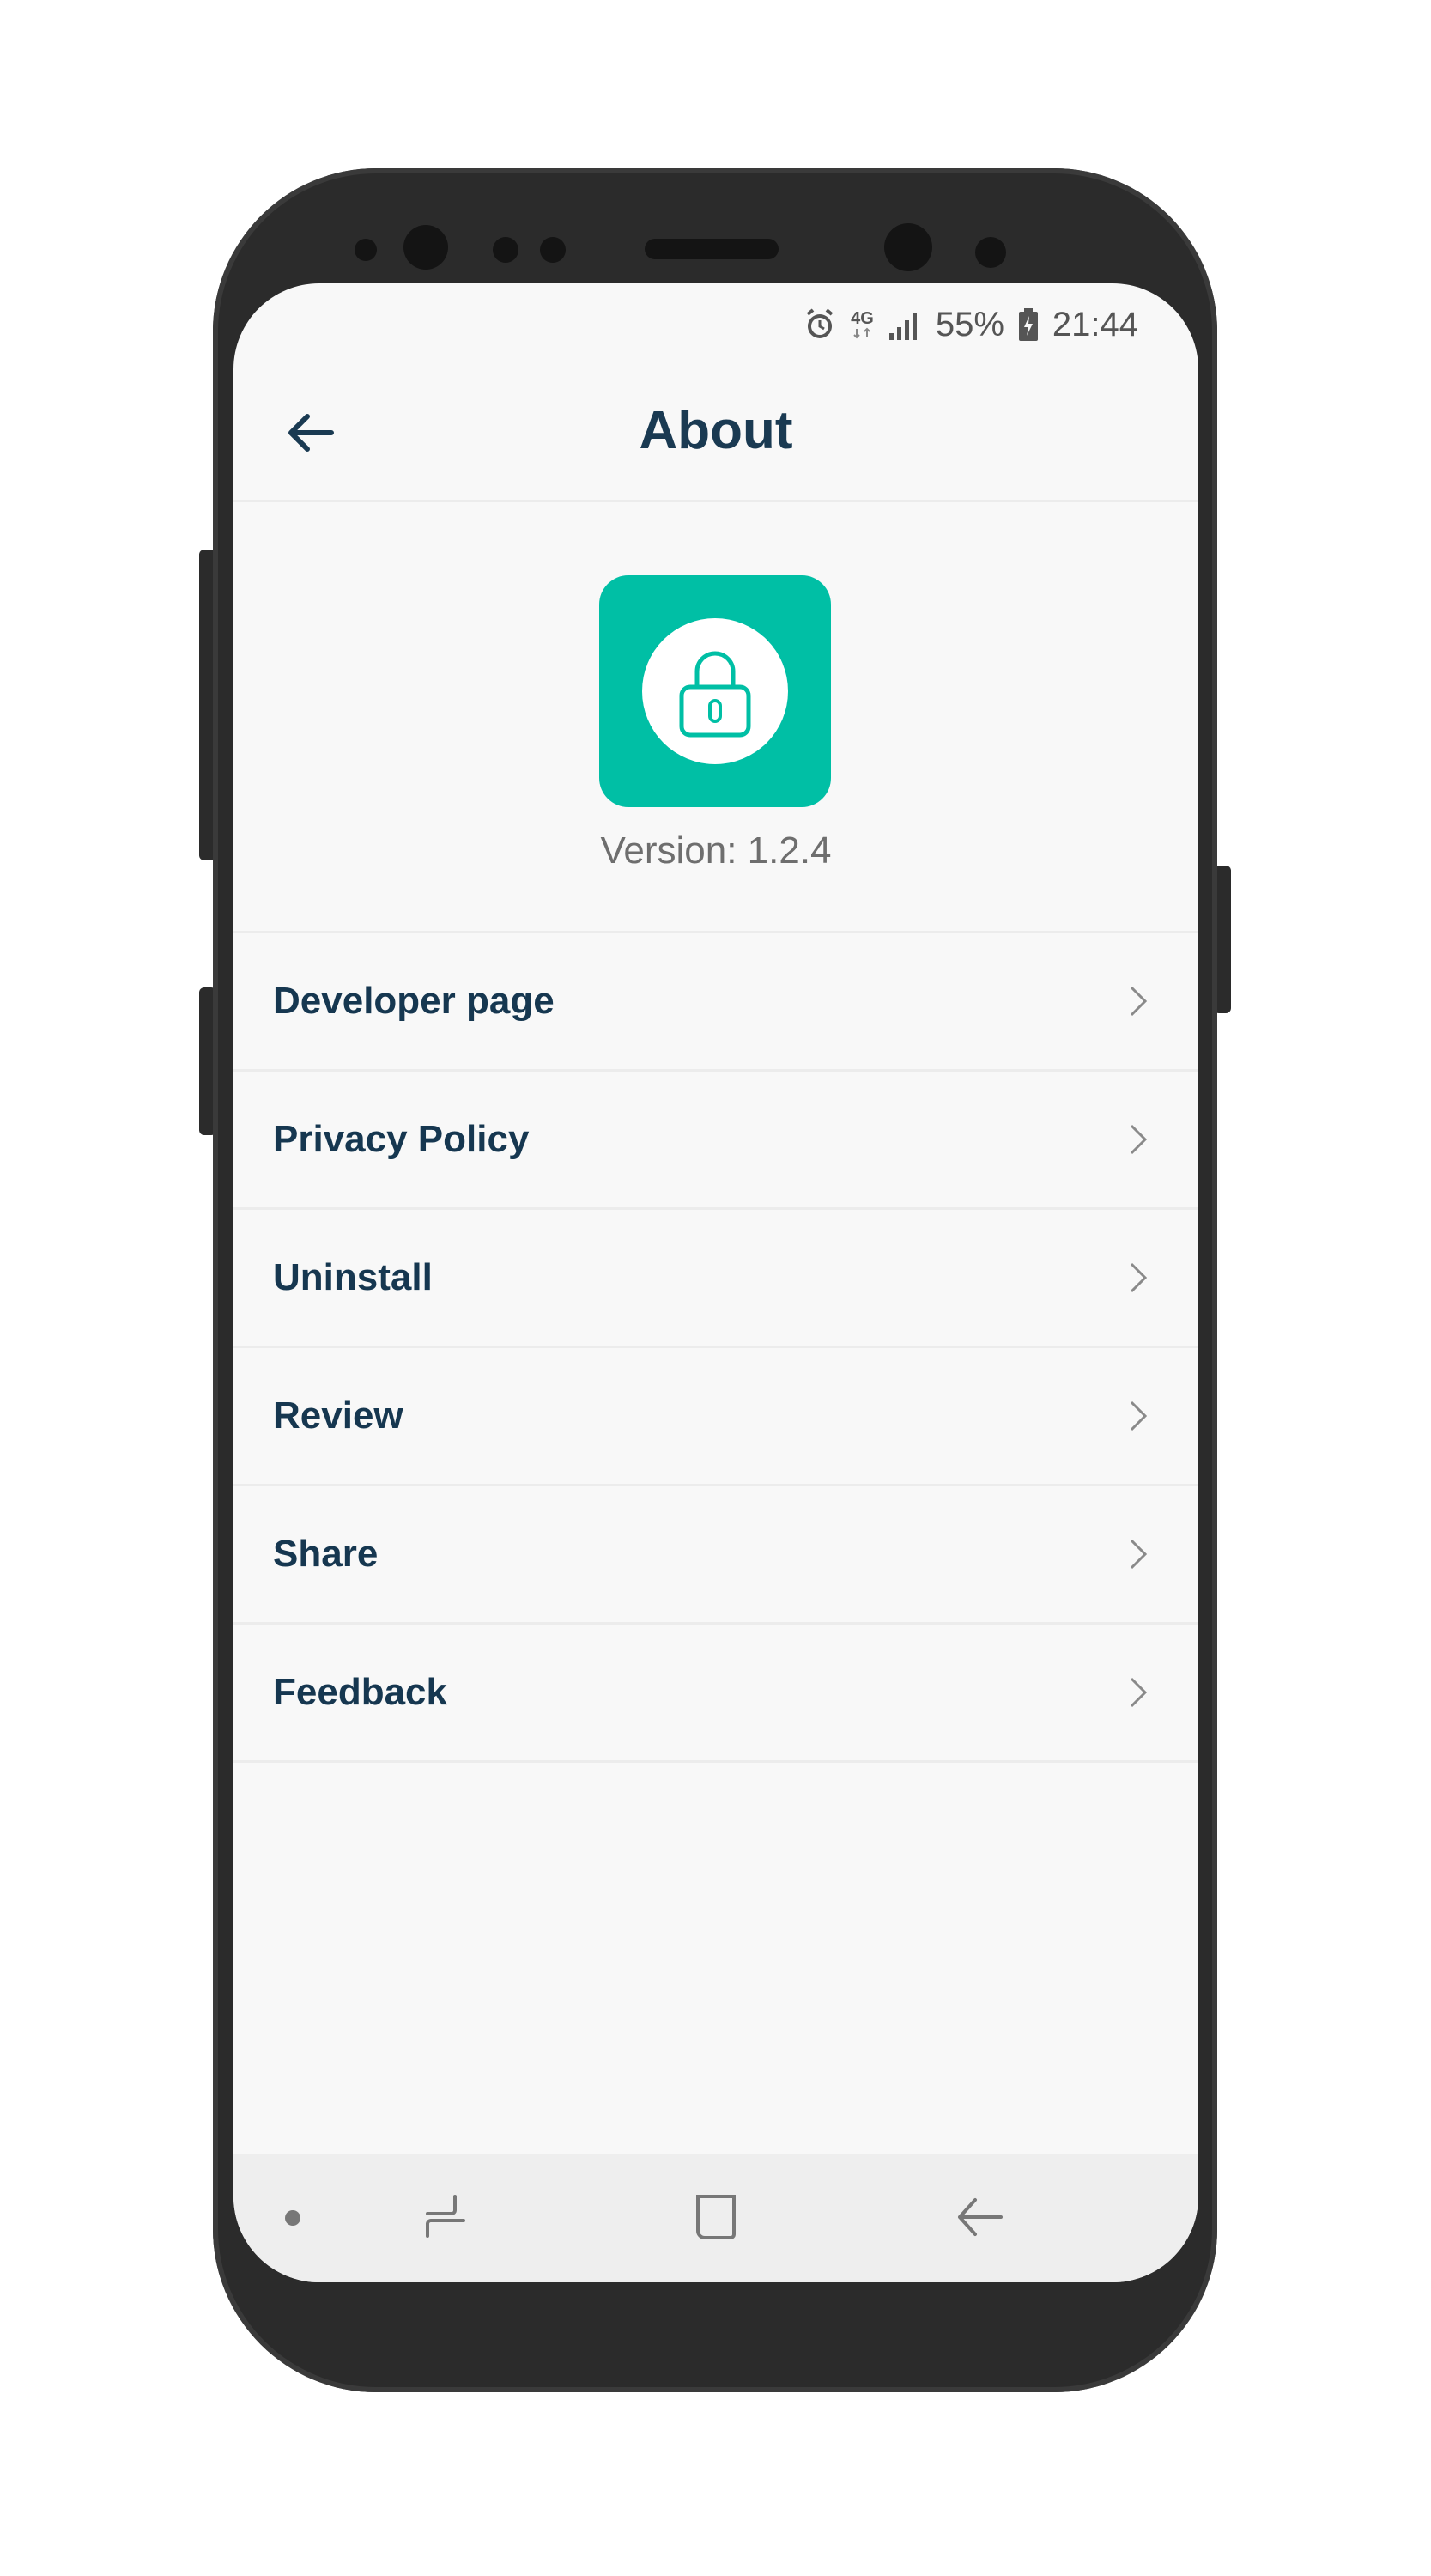 The height and width of the screenshot is (2576, 1431). I want to click on back-icon, so click(980, 2217).